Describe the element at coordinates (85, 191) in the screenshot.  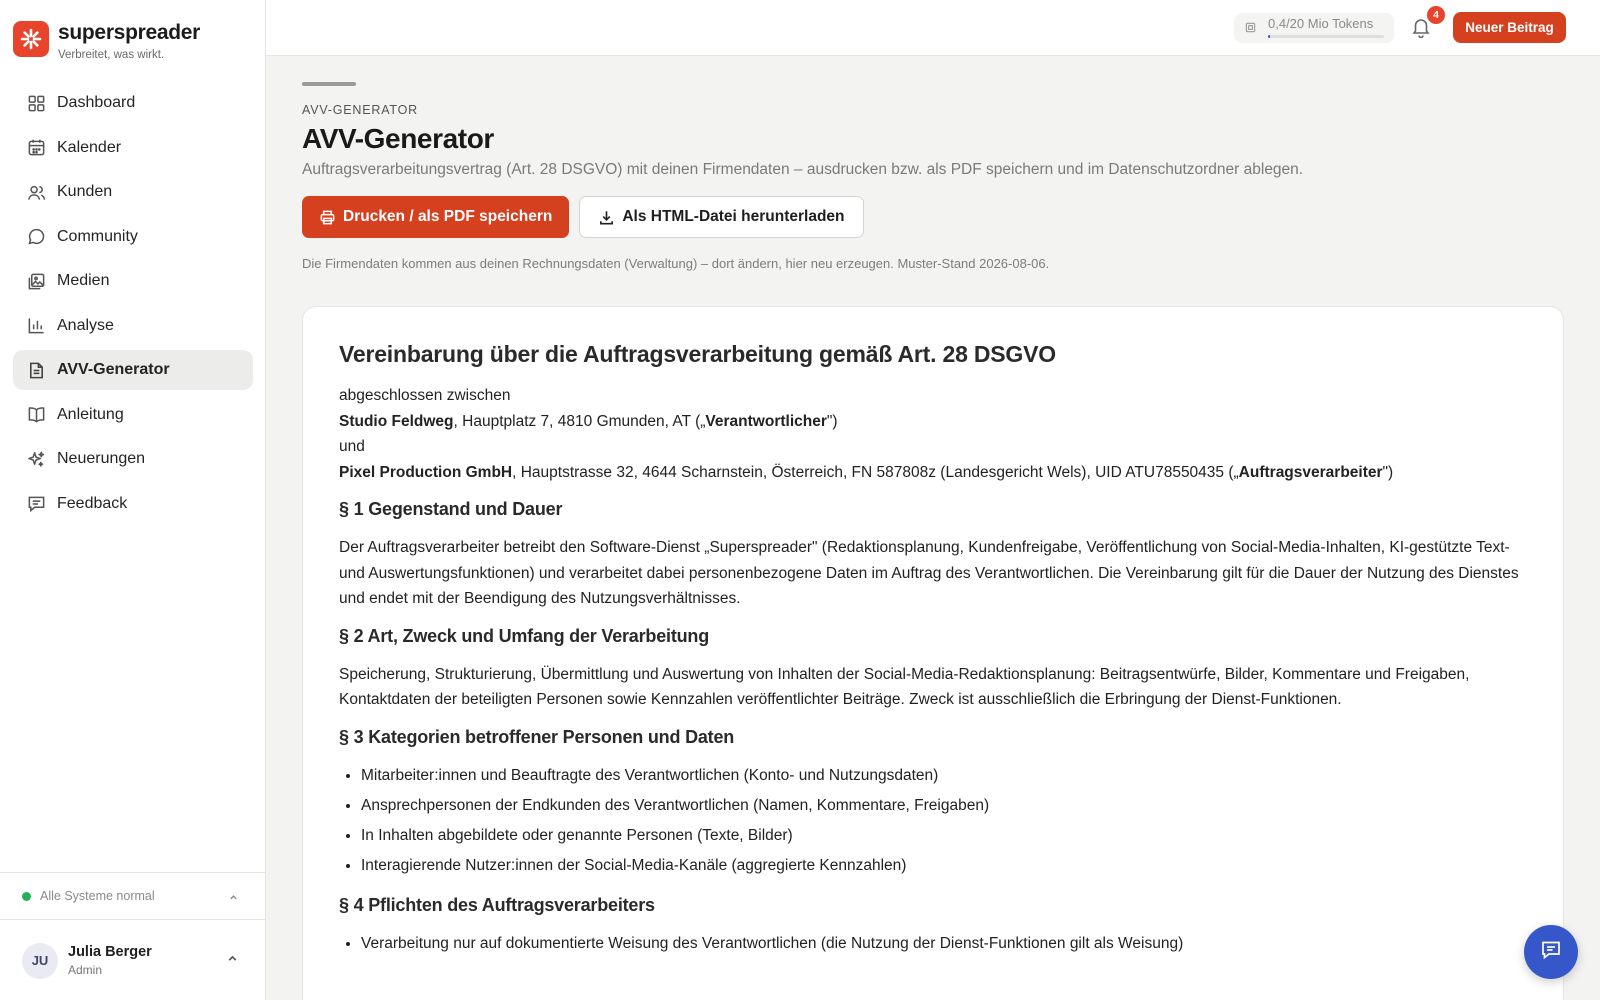
I see `sidebar-item-label: Kunden` at that location.